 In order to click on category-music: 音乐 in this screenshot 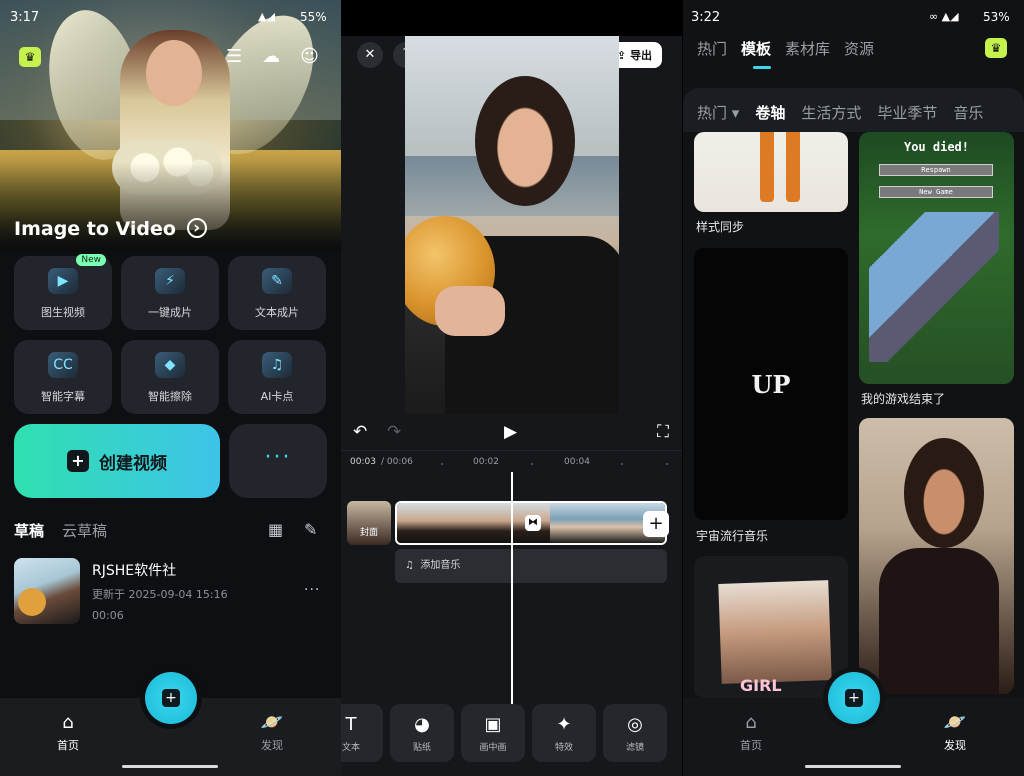, I will do `click(968, 112)`.